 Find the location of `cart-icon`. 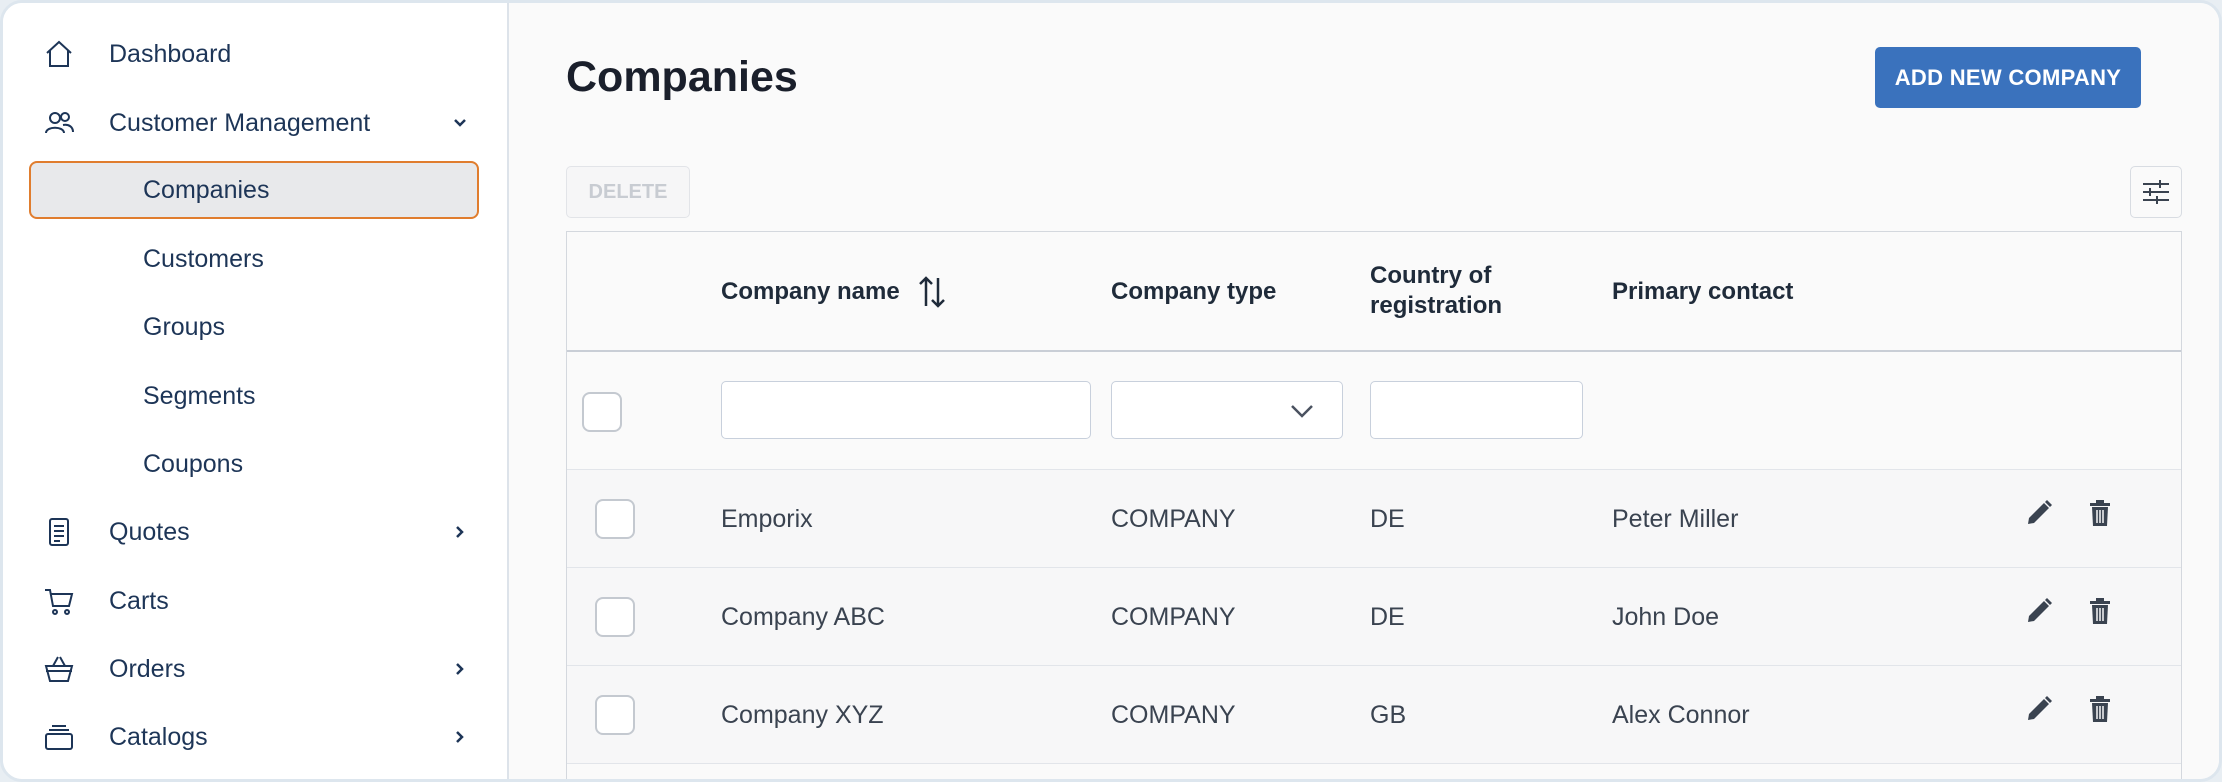

cart-icon is located at coordinates (59, 601).